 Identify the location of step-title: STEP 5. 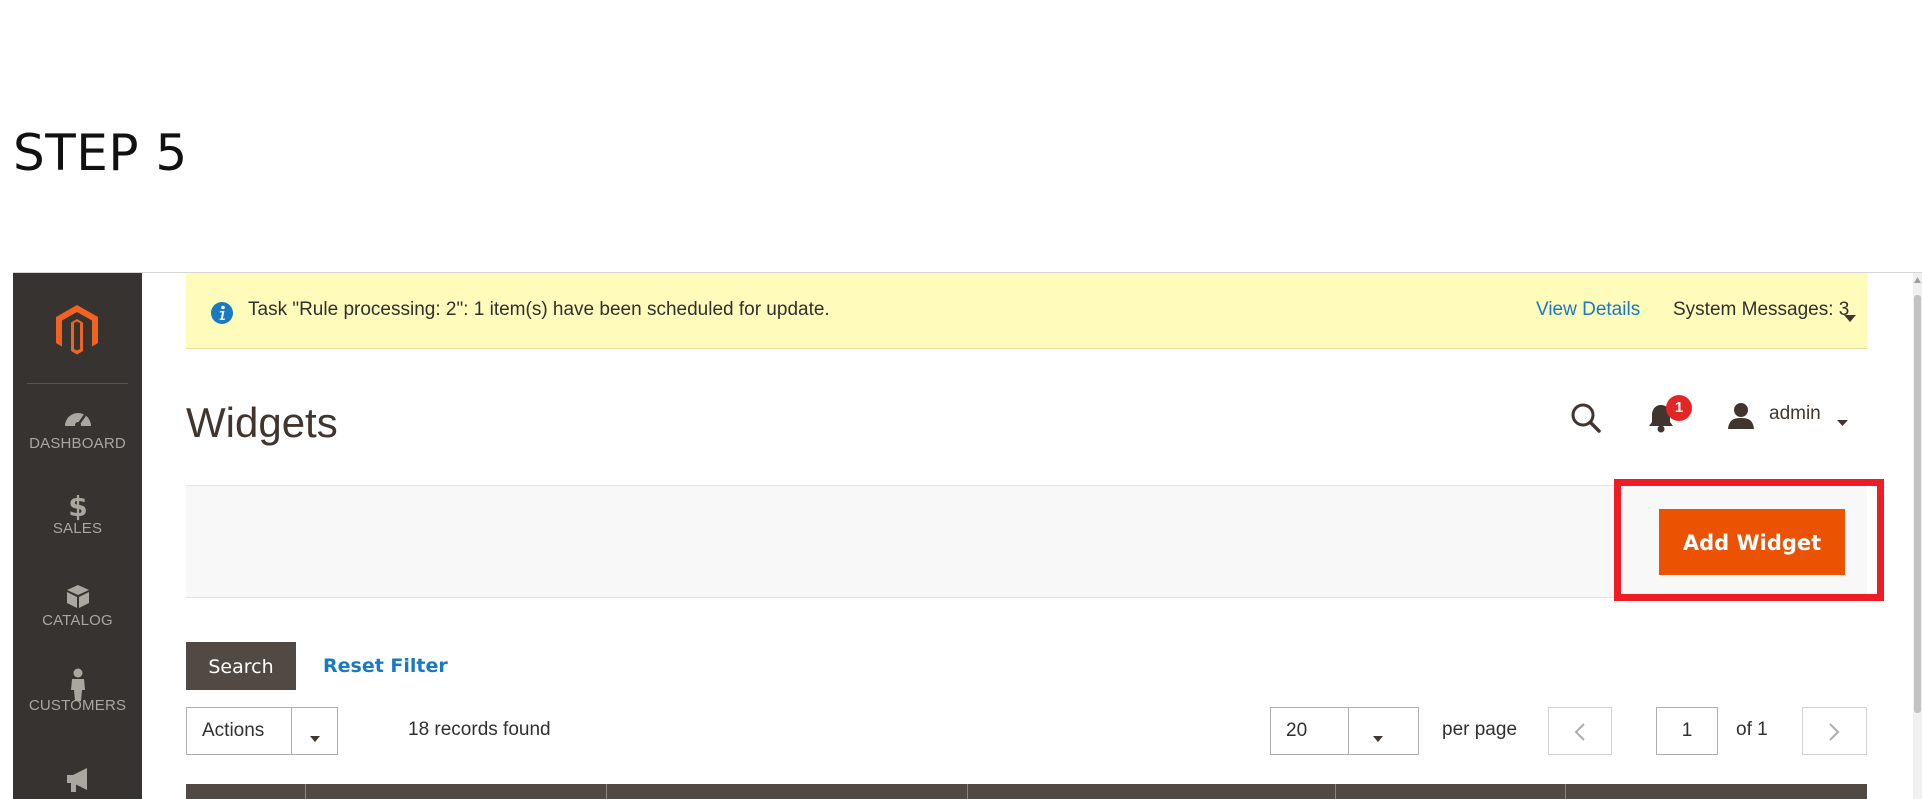
(100, 153).